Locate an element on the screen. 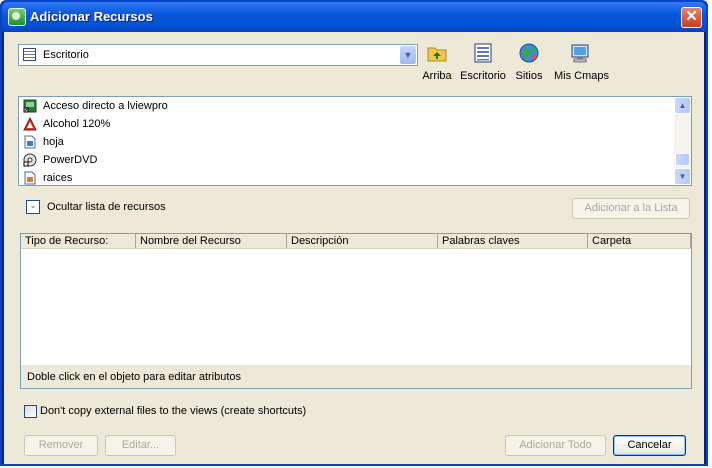  scroll-thumb is located at coordinates (682, 159).